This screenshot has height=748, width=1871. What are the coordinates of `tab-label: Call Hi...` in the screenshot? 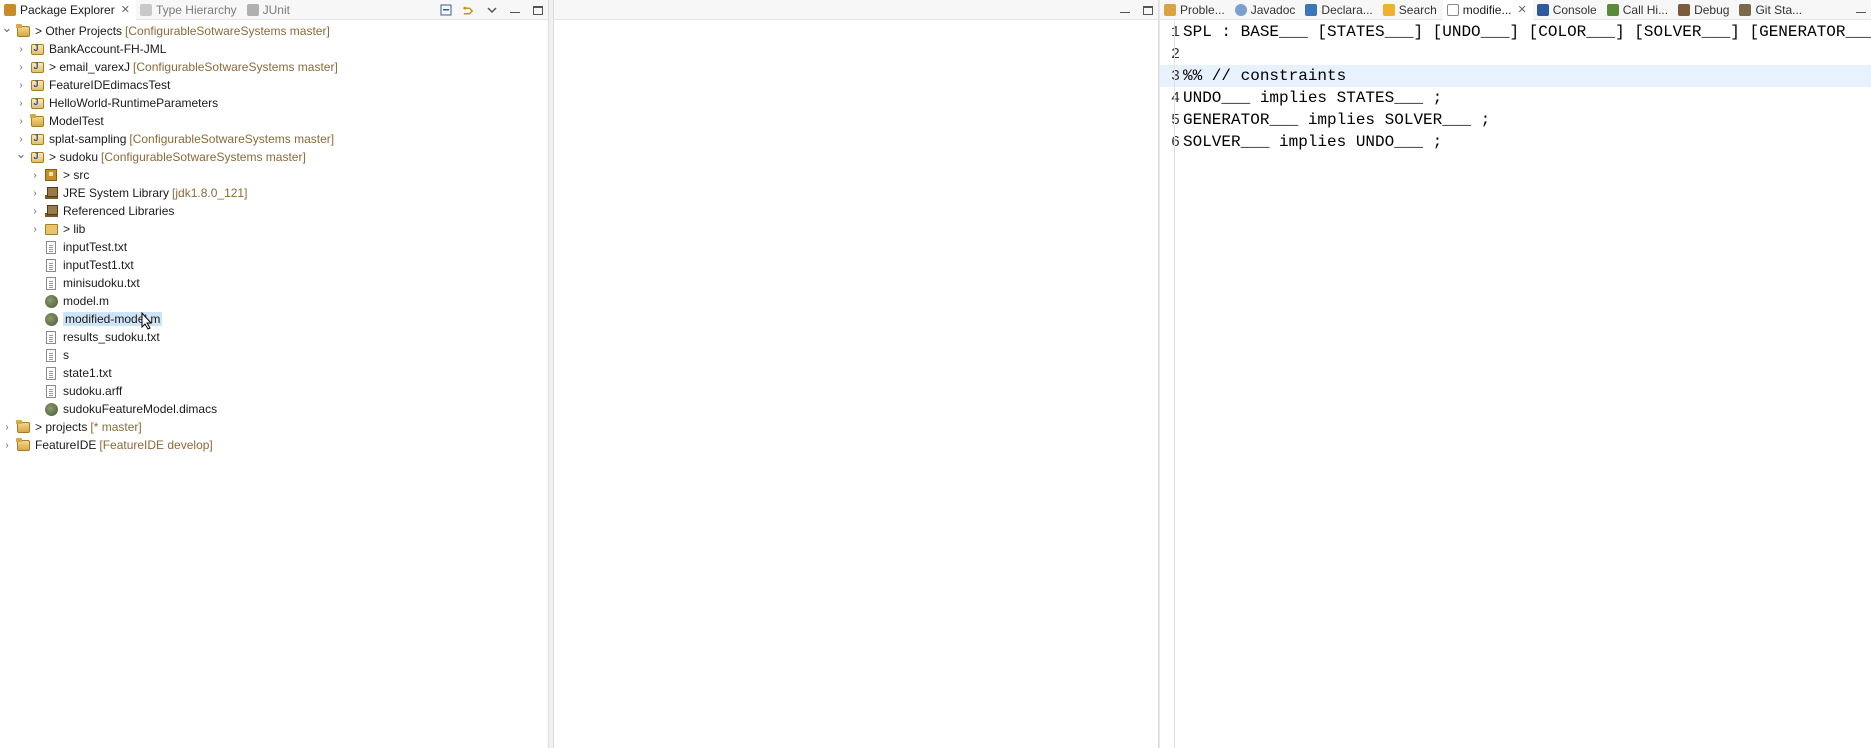 It's located at (1645, 9).